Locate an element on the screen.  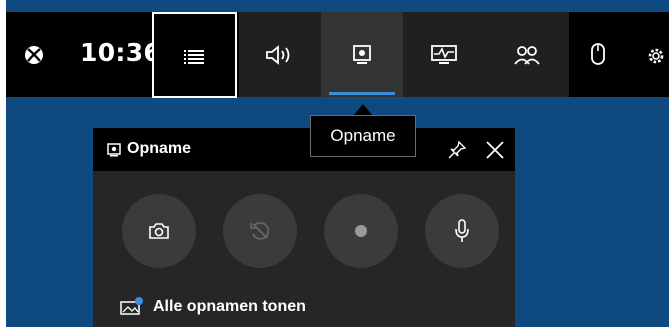
capture-tooltip: Opname is located at coordinates (363, 136).